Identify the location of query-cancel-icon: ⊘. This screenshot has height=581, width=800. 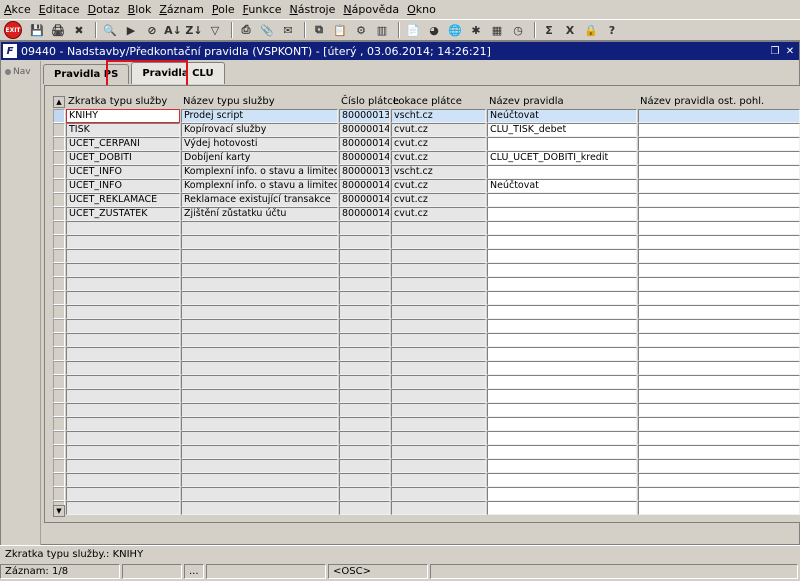
(152, 30).